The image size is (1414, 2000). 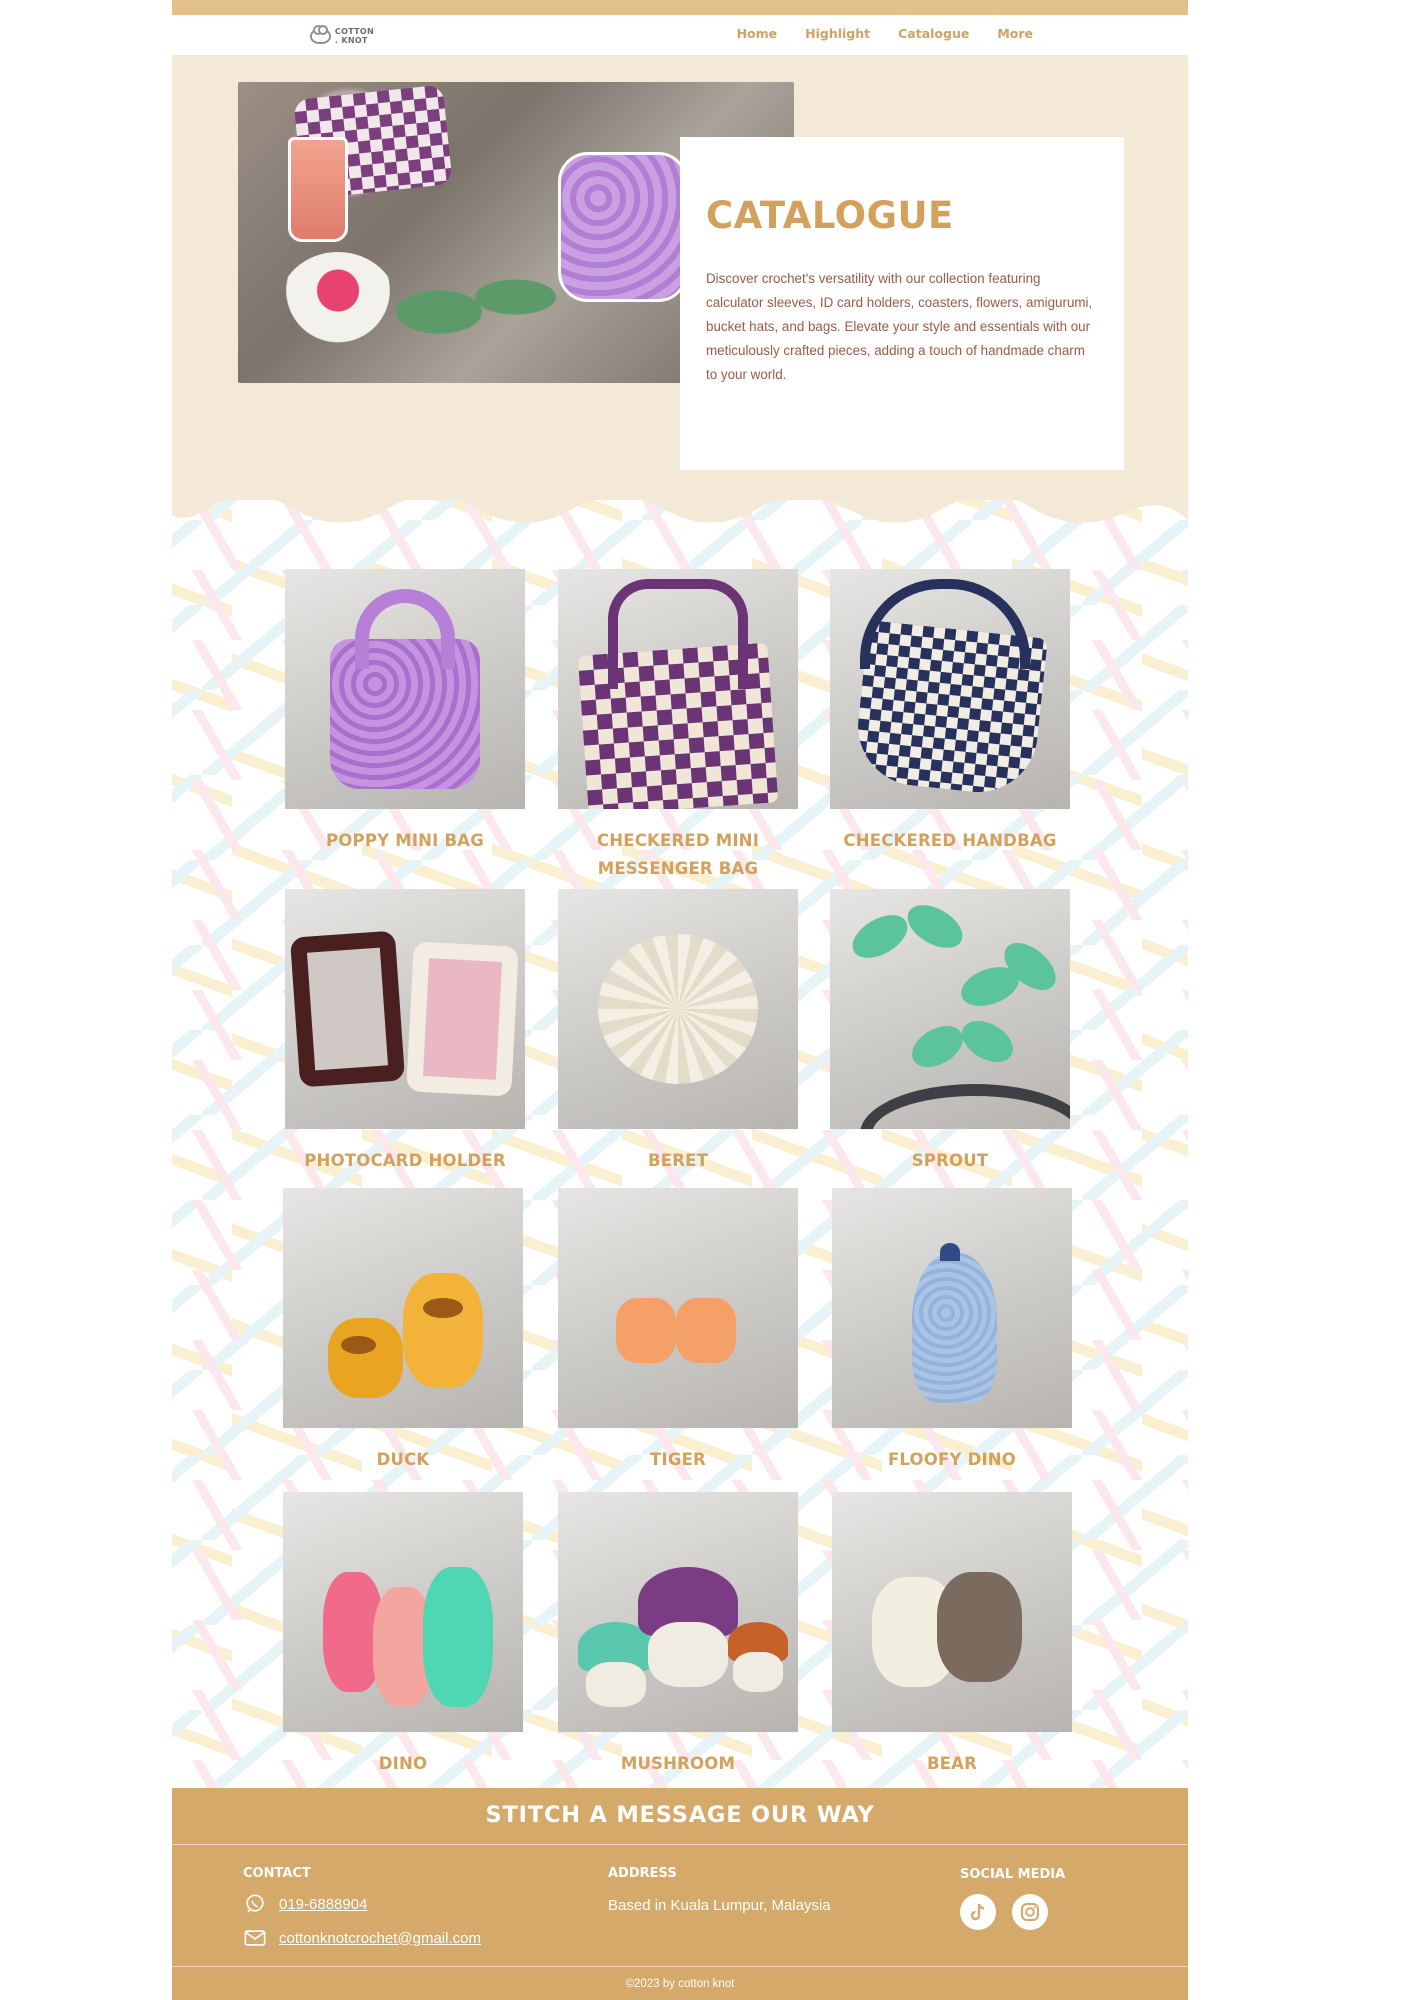 I want to click on social-heading: SOCIAL MEDIA, so click(x=1013, y=1874).